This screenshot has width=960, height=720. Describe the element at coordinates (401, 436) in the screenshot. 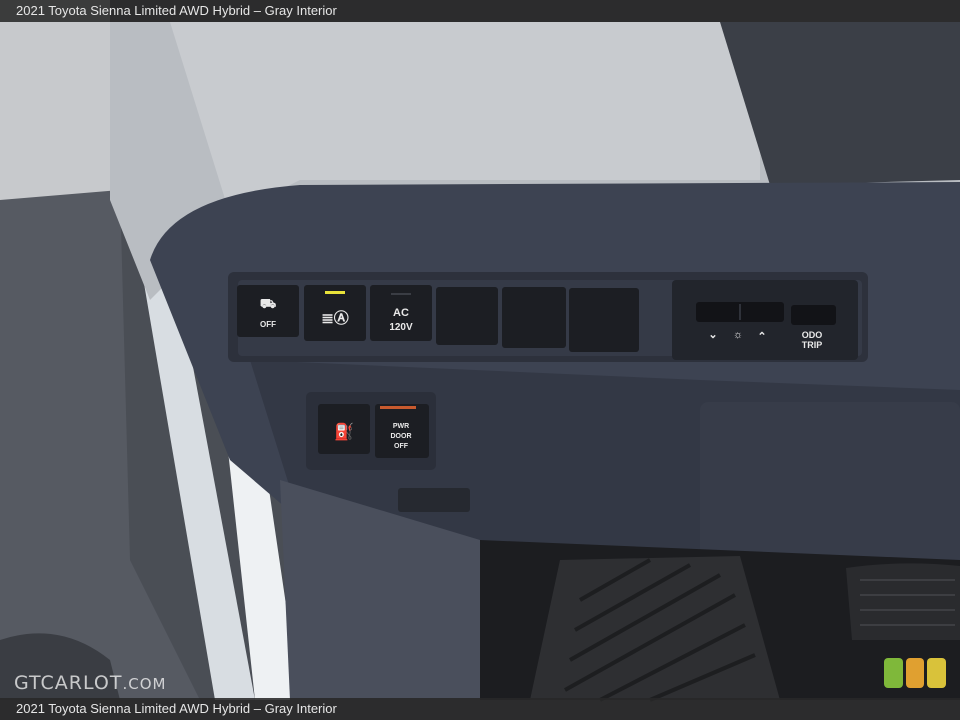

I see `door-label: DOOR` at that location.